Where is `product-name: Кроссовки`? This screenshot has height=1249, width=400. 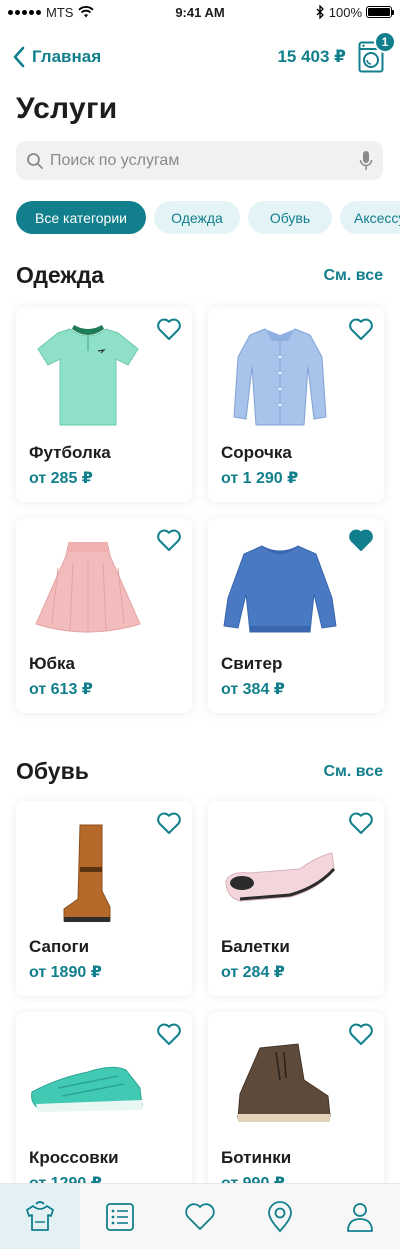 product-name: Кроссовки is located at coordinates (74, 1157).